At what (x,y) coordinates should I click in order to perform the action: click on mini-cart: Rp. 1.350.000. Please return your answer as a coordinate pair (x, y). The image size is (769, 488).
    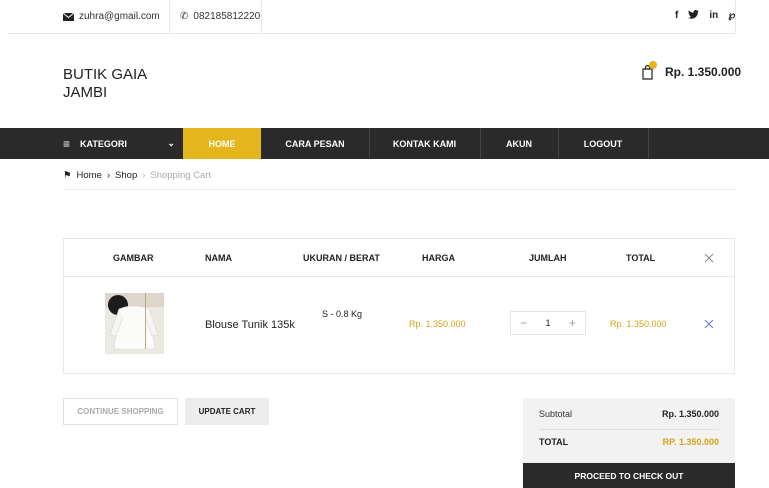
    Looking at the image, I should click on (691, 70).